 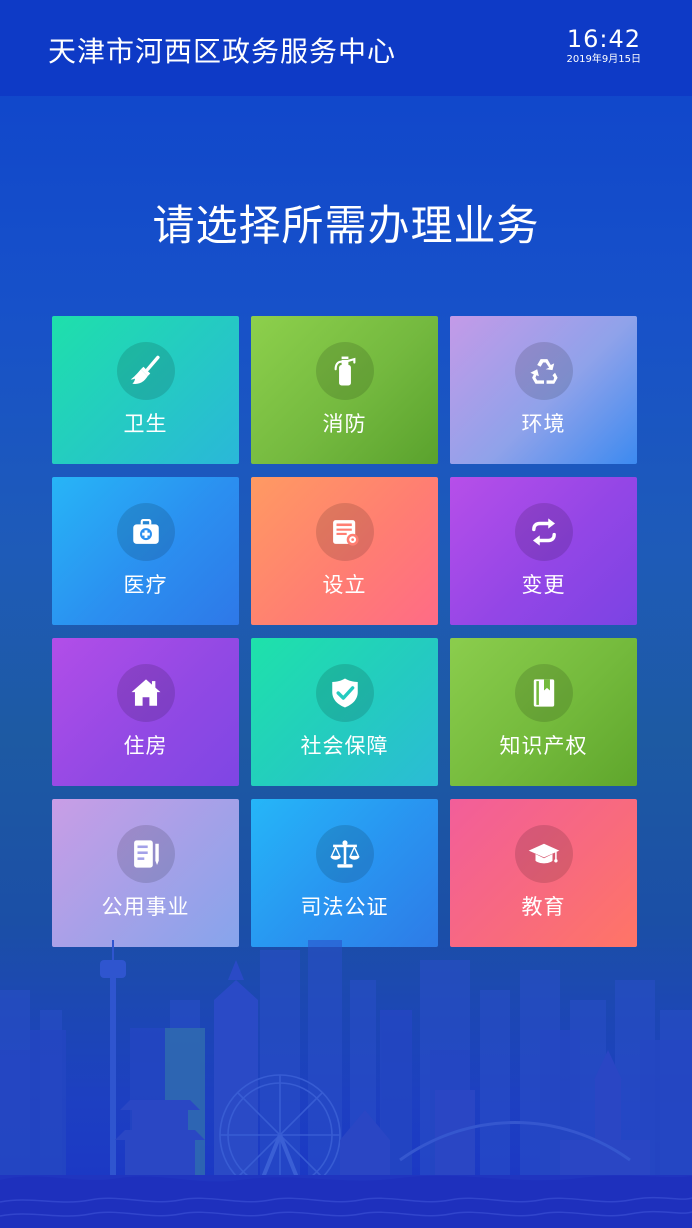 I want to click on service-tile-change: 变更, so click(x=543, y=551).